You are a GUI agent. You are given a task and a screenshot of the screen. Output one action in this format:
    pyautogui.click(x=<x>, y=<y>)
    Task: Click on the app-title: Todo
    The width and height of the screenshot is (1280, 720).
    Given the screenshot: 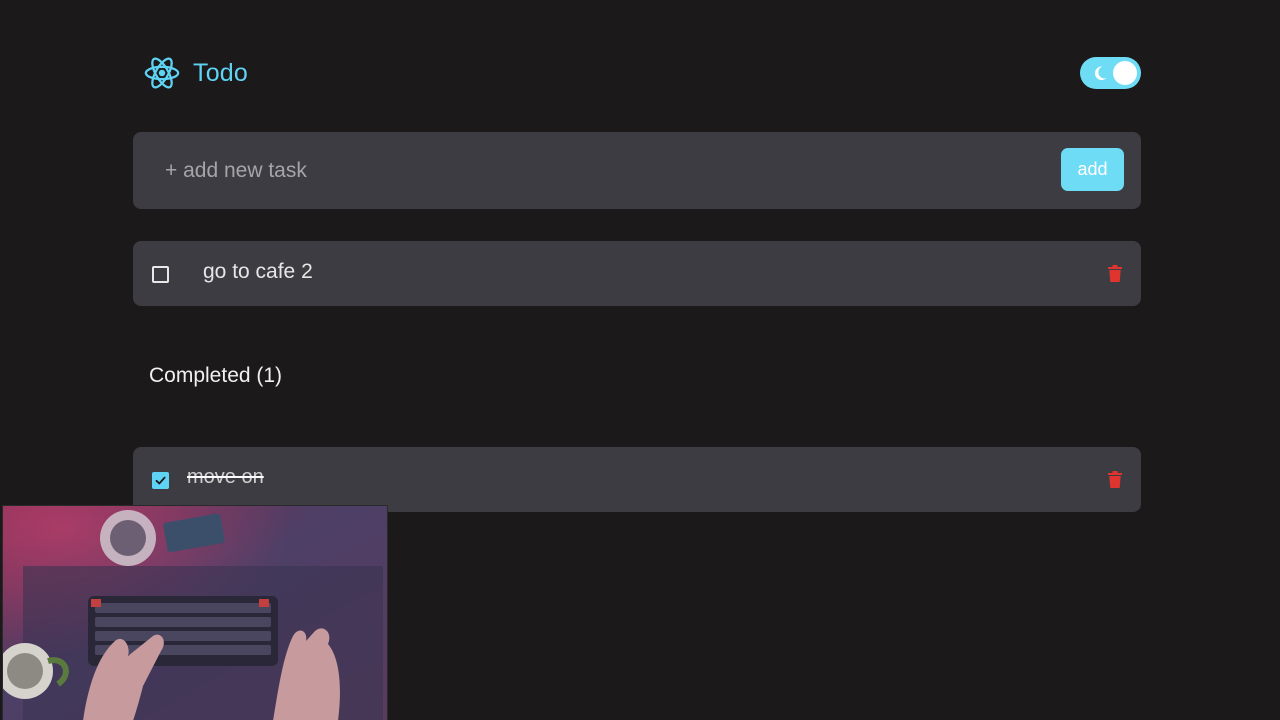 What is the action you would take?
    pyautogui.click(x=221, y=72)
    